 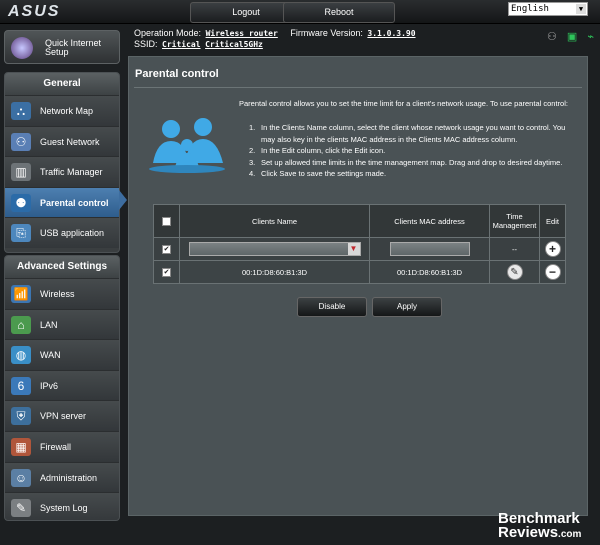 I want to click on sidebar-item-label: Firewall, so click(x=56, y=446).